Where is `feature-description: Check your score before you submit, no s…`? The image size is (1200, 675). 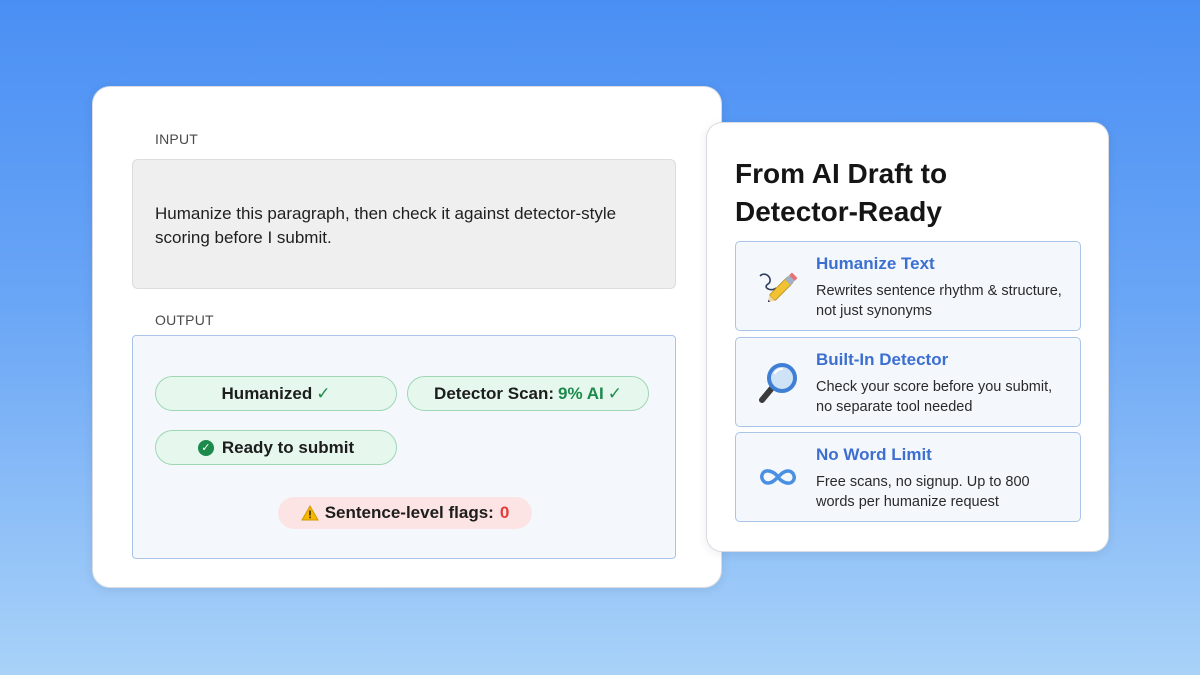 feature-description: Check your score before you submit, no s… is located at coordinates (934, 397).